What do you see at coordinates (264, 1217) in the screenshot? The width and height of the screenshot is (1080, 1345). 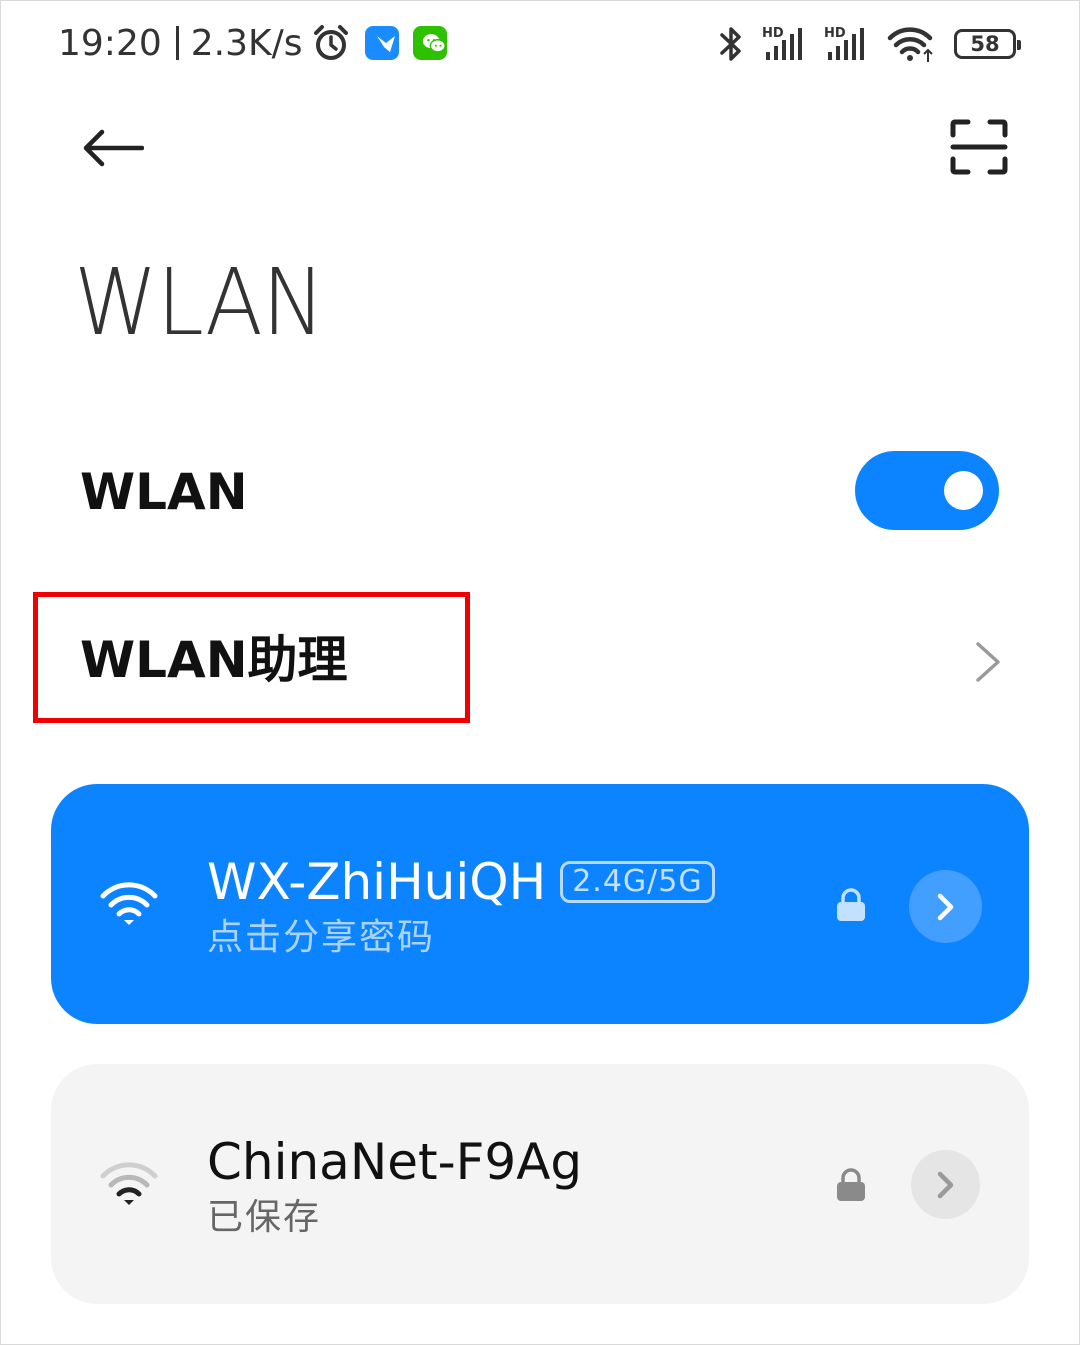 I see `network-status: 已保存` at bounding box center [264, 1217].